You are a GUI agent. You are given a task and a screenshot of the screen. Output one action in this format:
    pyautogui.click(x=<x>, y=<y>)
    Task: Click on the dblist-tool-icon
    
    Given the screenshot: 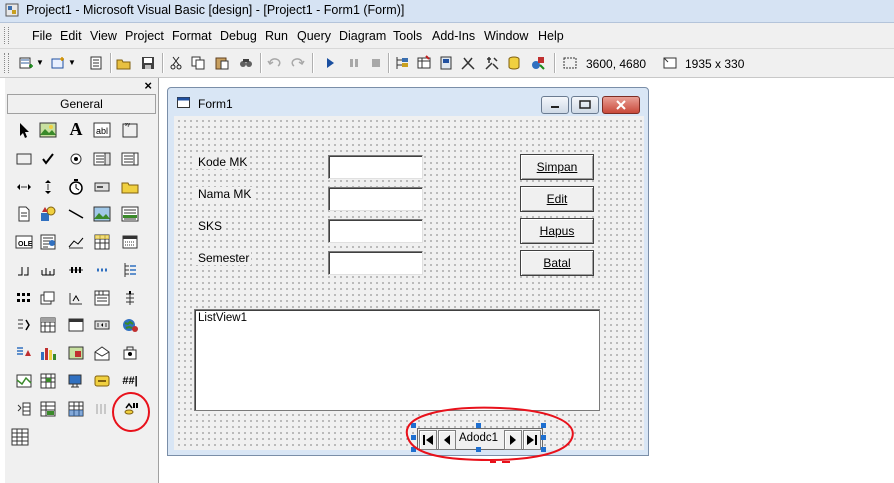 What is the action you would take?
    pyautogui.click(x=76, y=409)
    